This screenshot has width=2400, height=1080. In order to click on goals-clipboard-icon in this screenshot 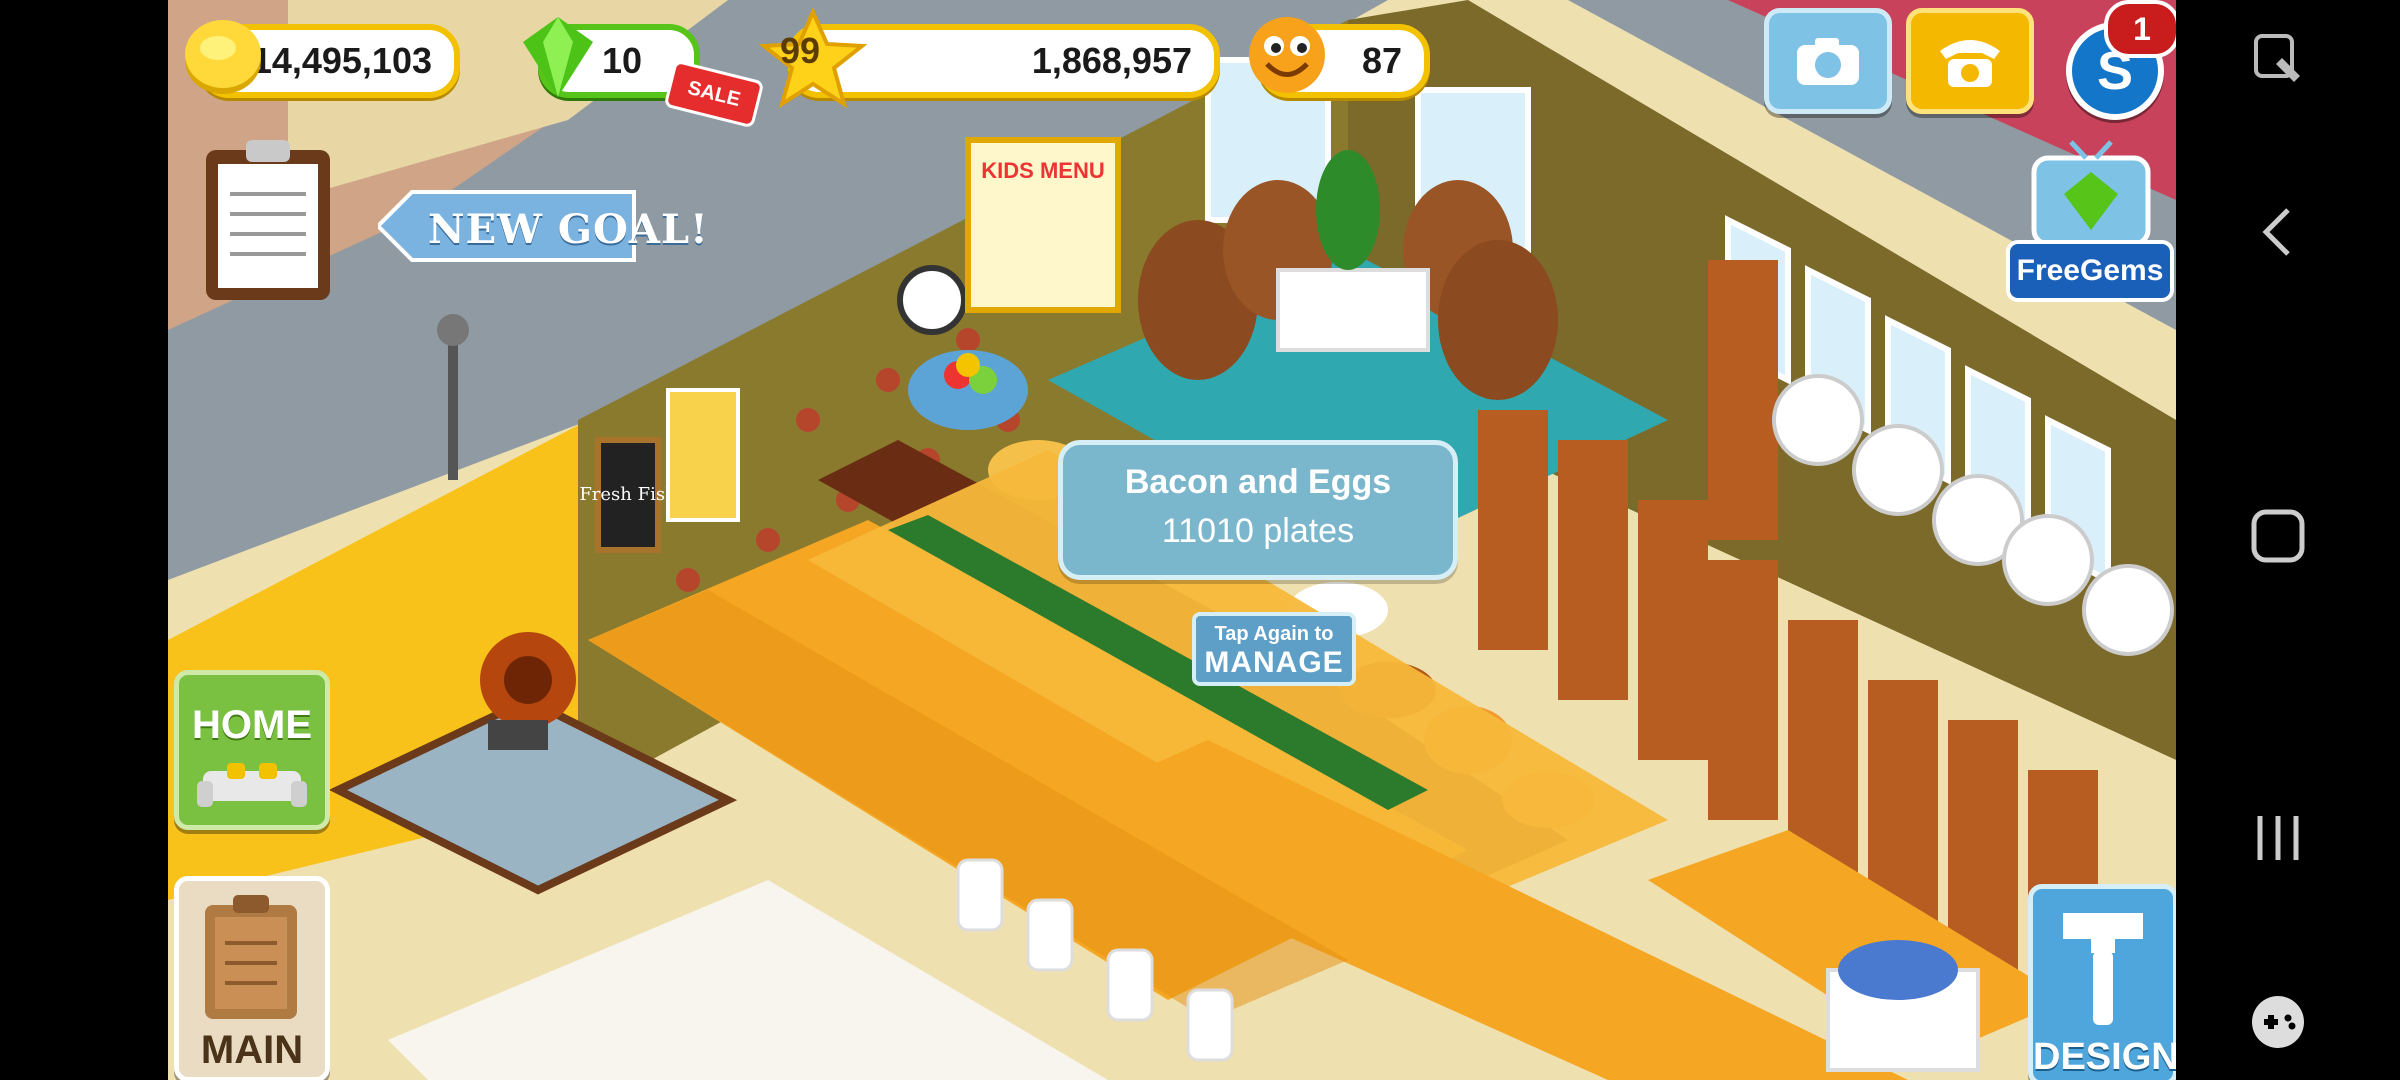, I will do `click(268, 219)`.